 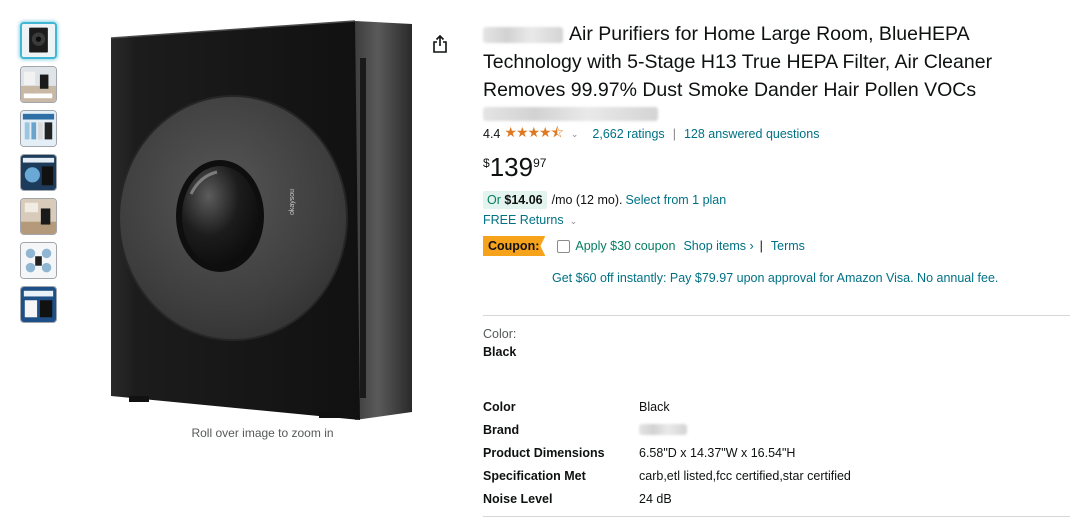 I want to click on price-symbol: $, so click(x=486, y=163).